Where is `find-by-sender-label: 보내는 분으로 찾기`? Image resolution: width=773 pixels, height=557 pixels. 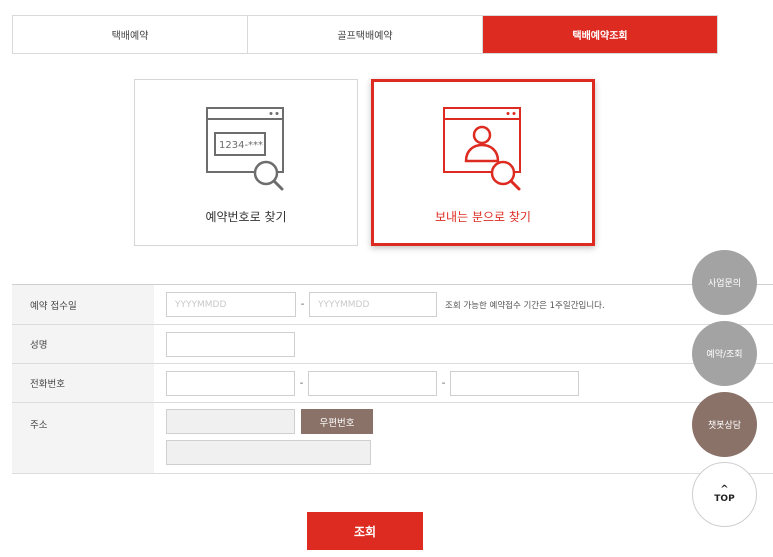
find-by-sender-label: 보내는 분으로 찾기 is located at coordinates (483, 217).